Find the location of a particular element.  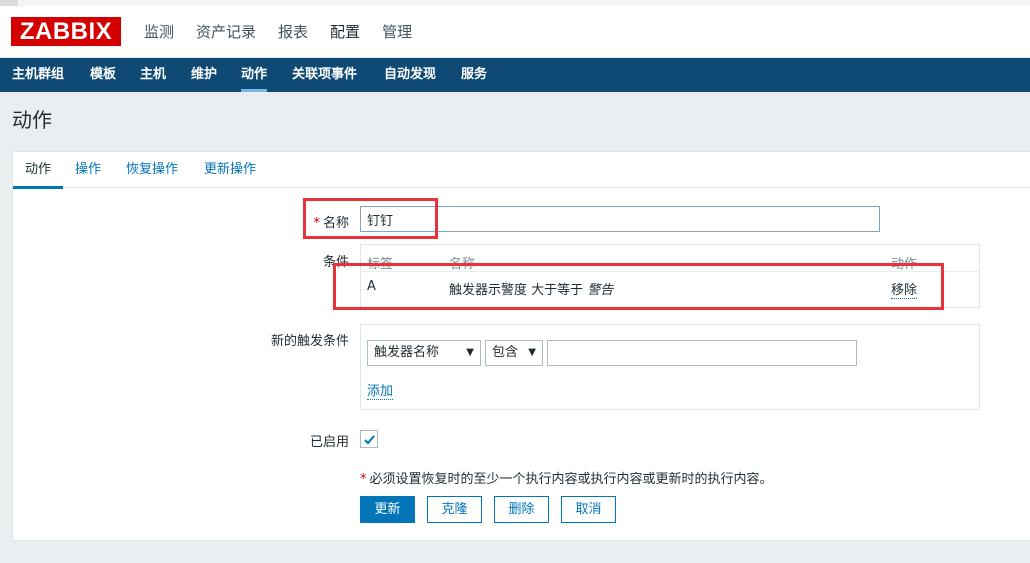

update-button: 更新 is located at coordinates (387, 509).